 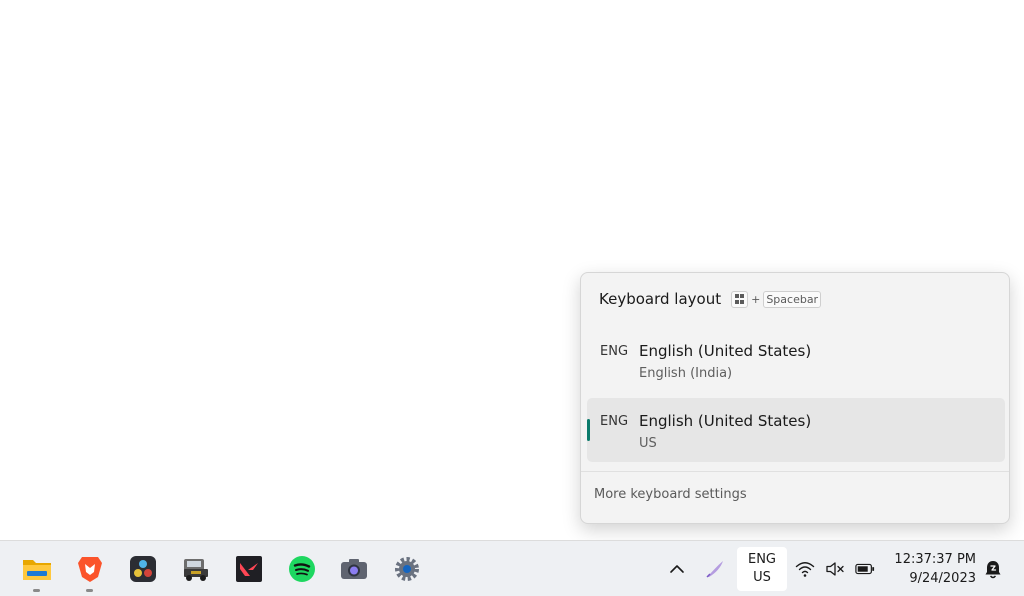 What do you see at coordinates (761, 559) in the screenshot?
I see `ime-language: ENG` at bounding box center [761, 559].